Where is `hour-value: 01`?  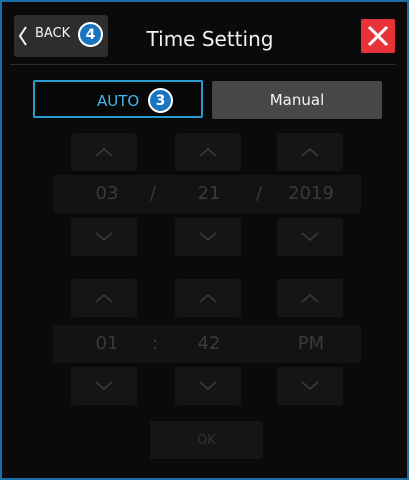 hour-value: 01 is located at coordinates (107, 343).